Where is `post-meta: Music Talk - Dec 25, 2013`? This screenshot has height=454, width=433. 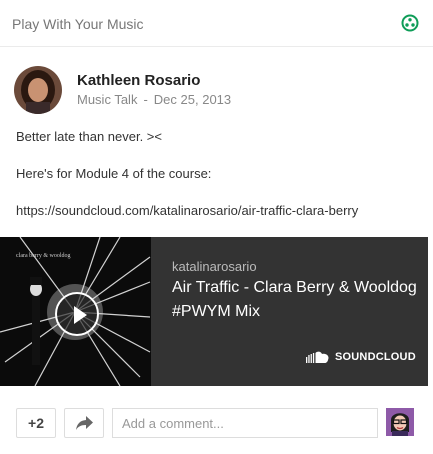
post-meta: Music Talk - Dec 25, 2013 is located at coordinates (154, 99).